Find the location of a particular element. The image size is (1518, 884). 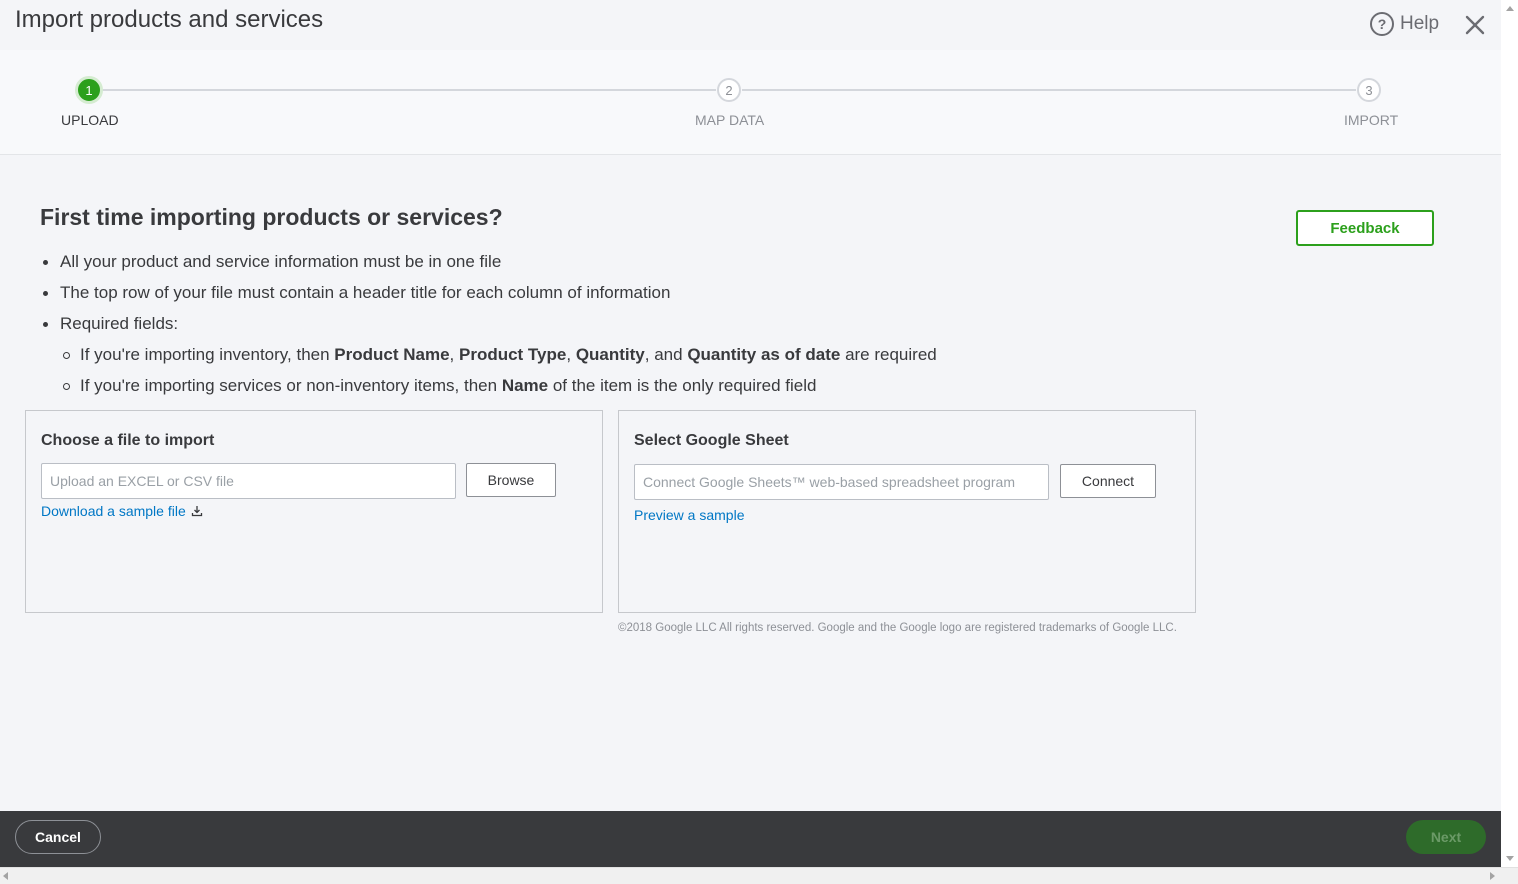

step-3-label: IMPORT is located at coordinates (1371, 120).